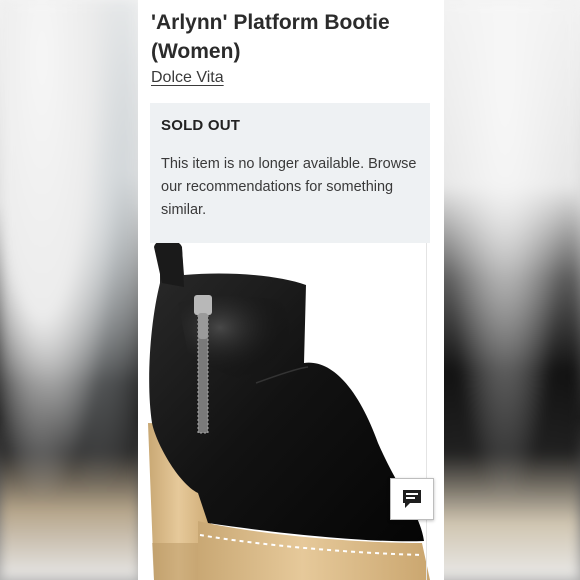 The image size is (580, 580). Describe the element at coordinates (187, 78) in the screenshot. I see `brand-link: Dolce Vita` at that location.